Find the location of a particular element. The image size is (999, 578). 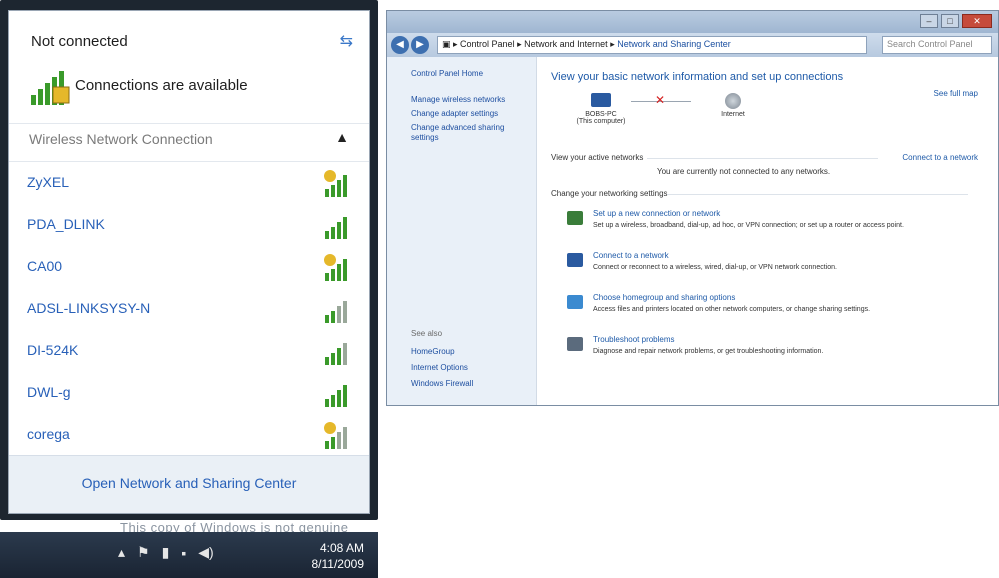

close-button: ✕ is located at coordinates (977, 21).